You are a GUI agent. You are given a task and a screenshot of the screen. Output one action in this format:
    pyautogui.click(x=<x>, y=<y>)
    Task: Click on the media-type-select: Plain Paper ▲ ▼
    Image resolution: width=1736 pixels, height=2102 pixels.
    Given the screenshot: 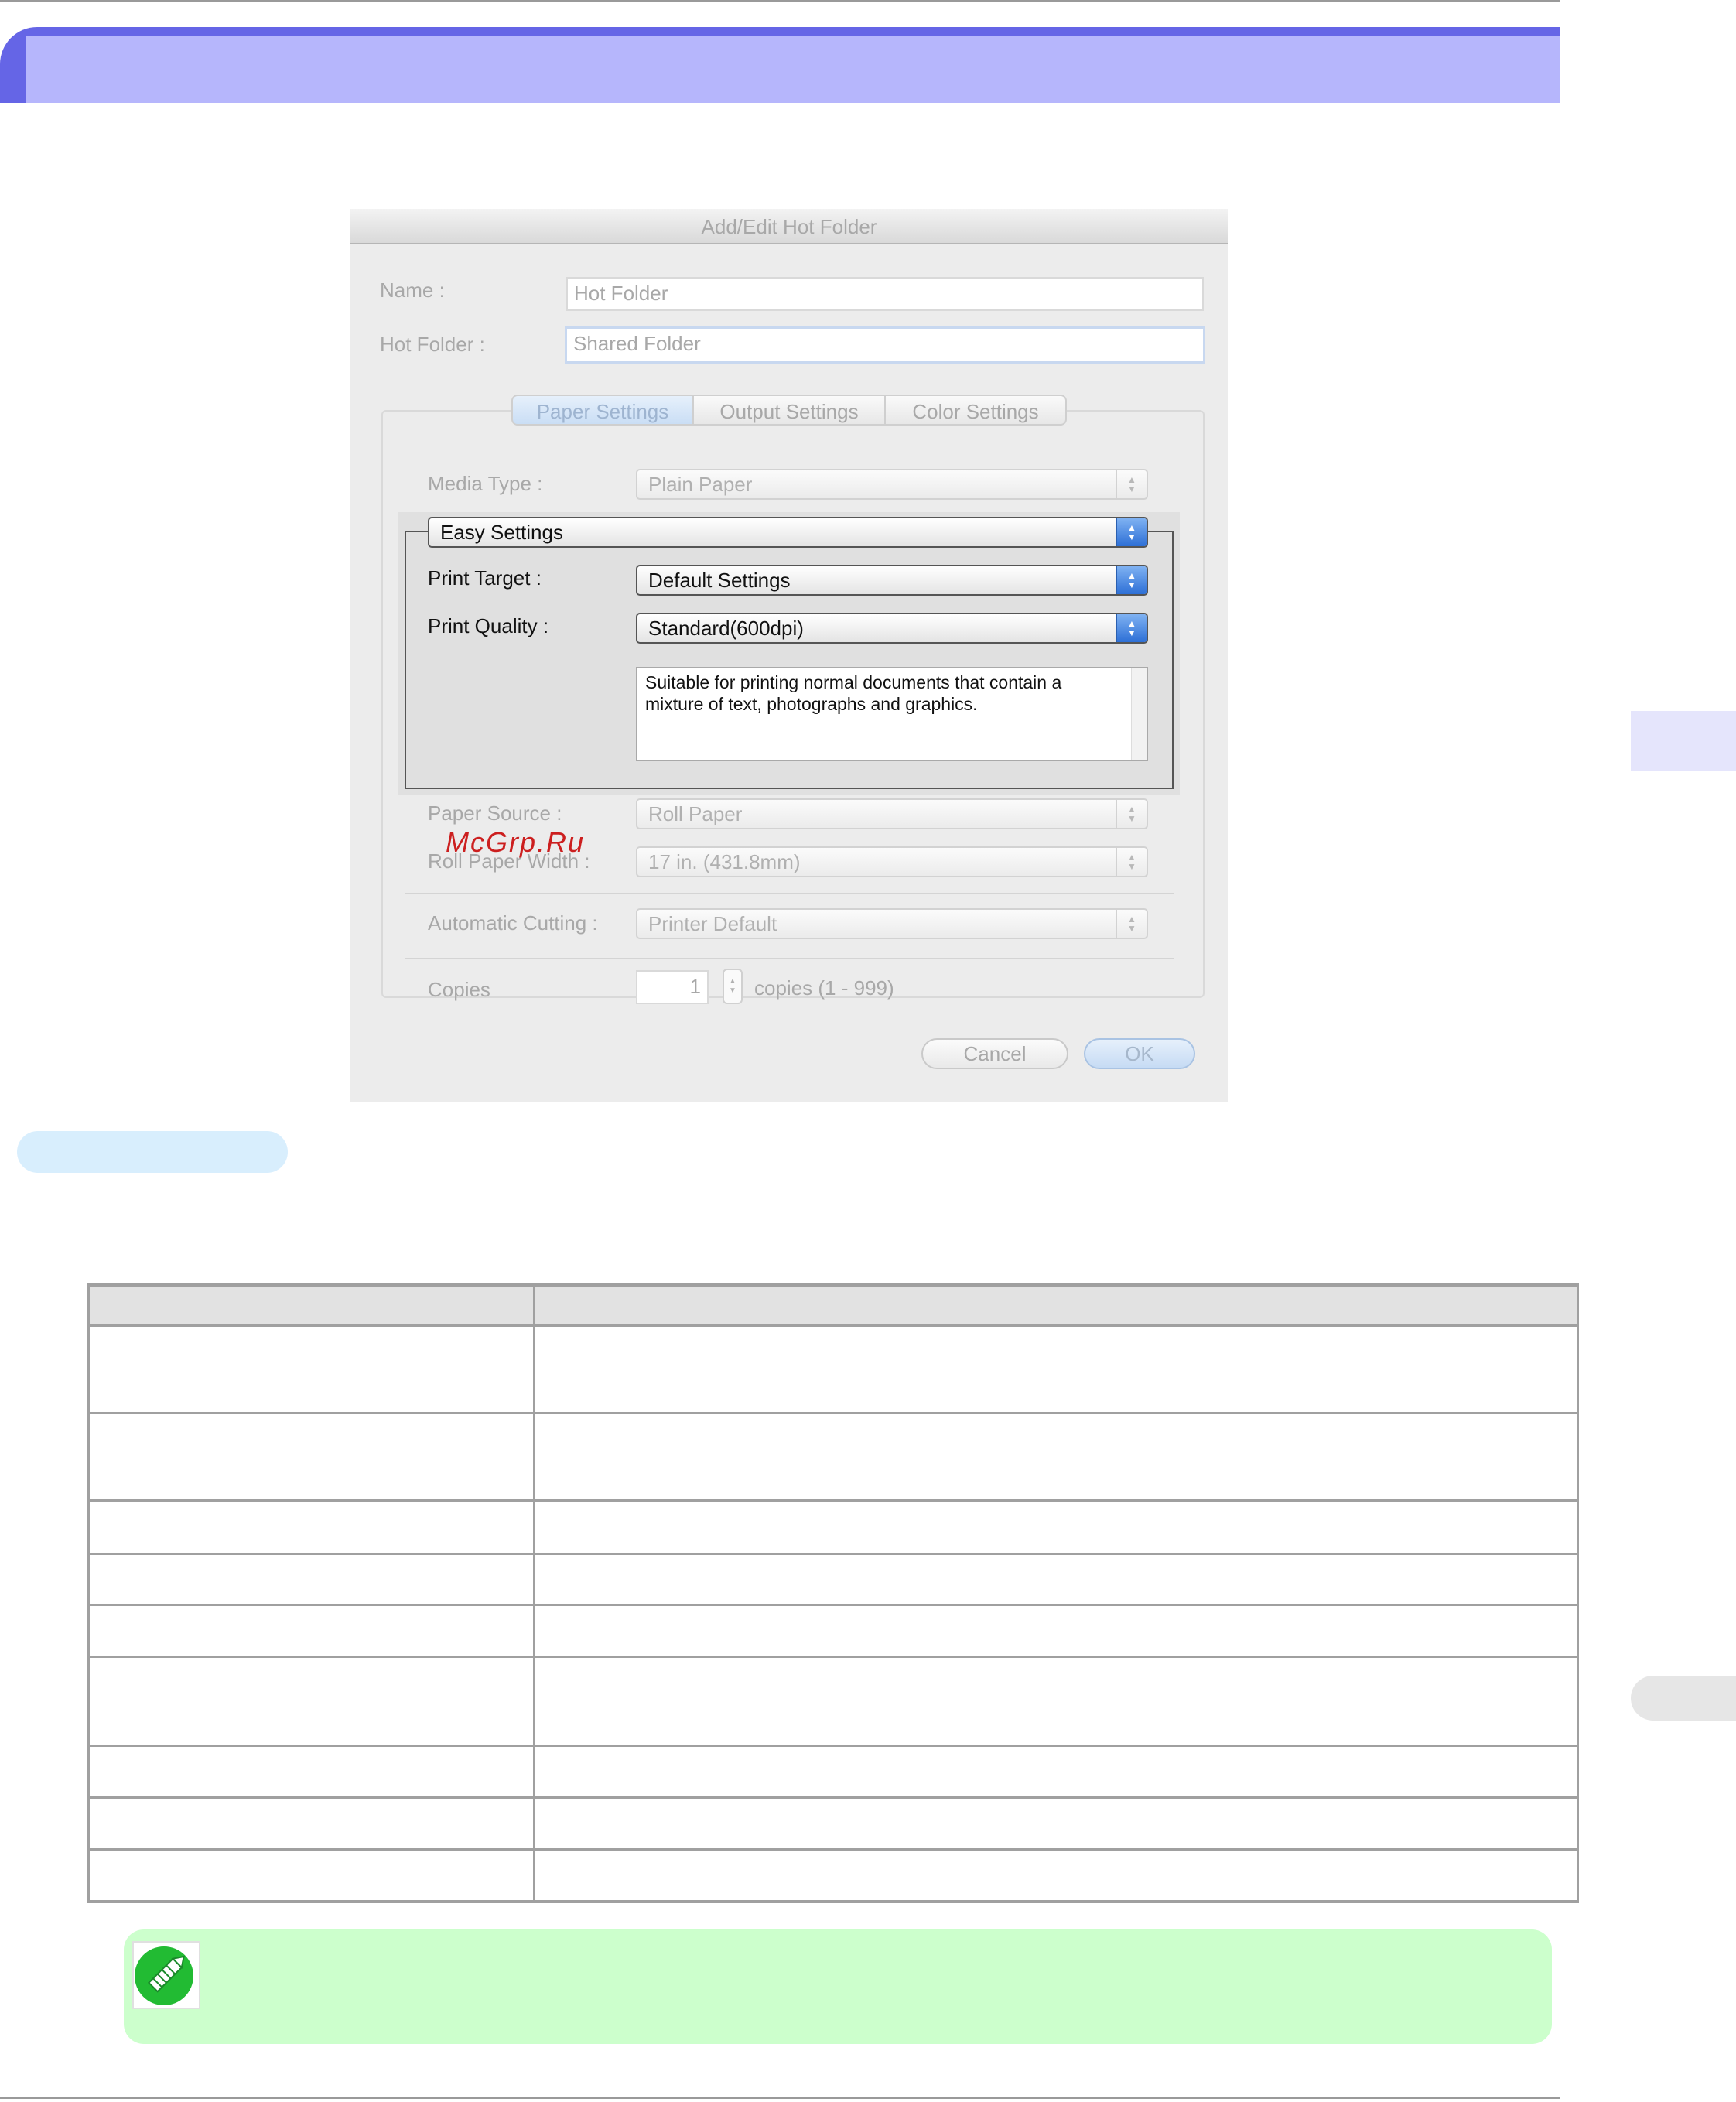 What is the action you would take?
    pyautogui.click(x=892, y=484)
    